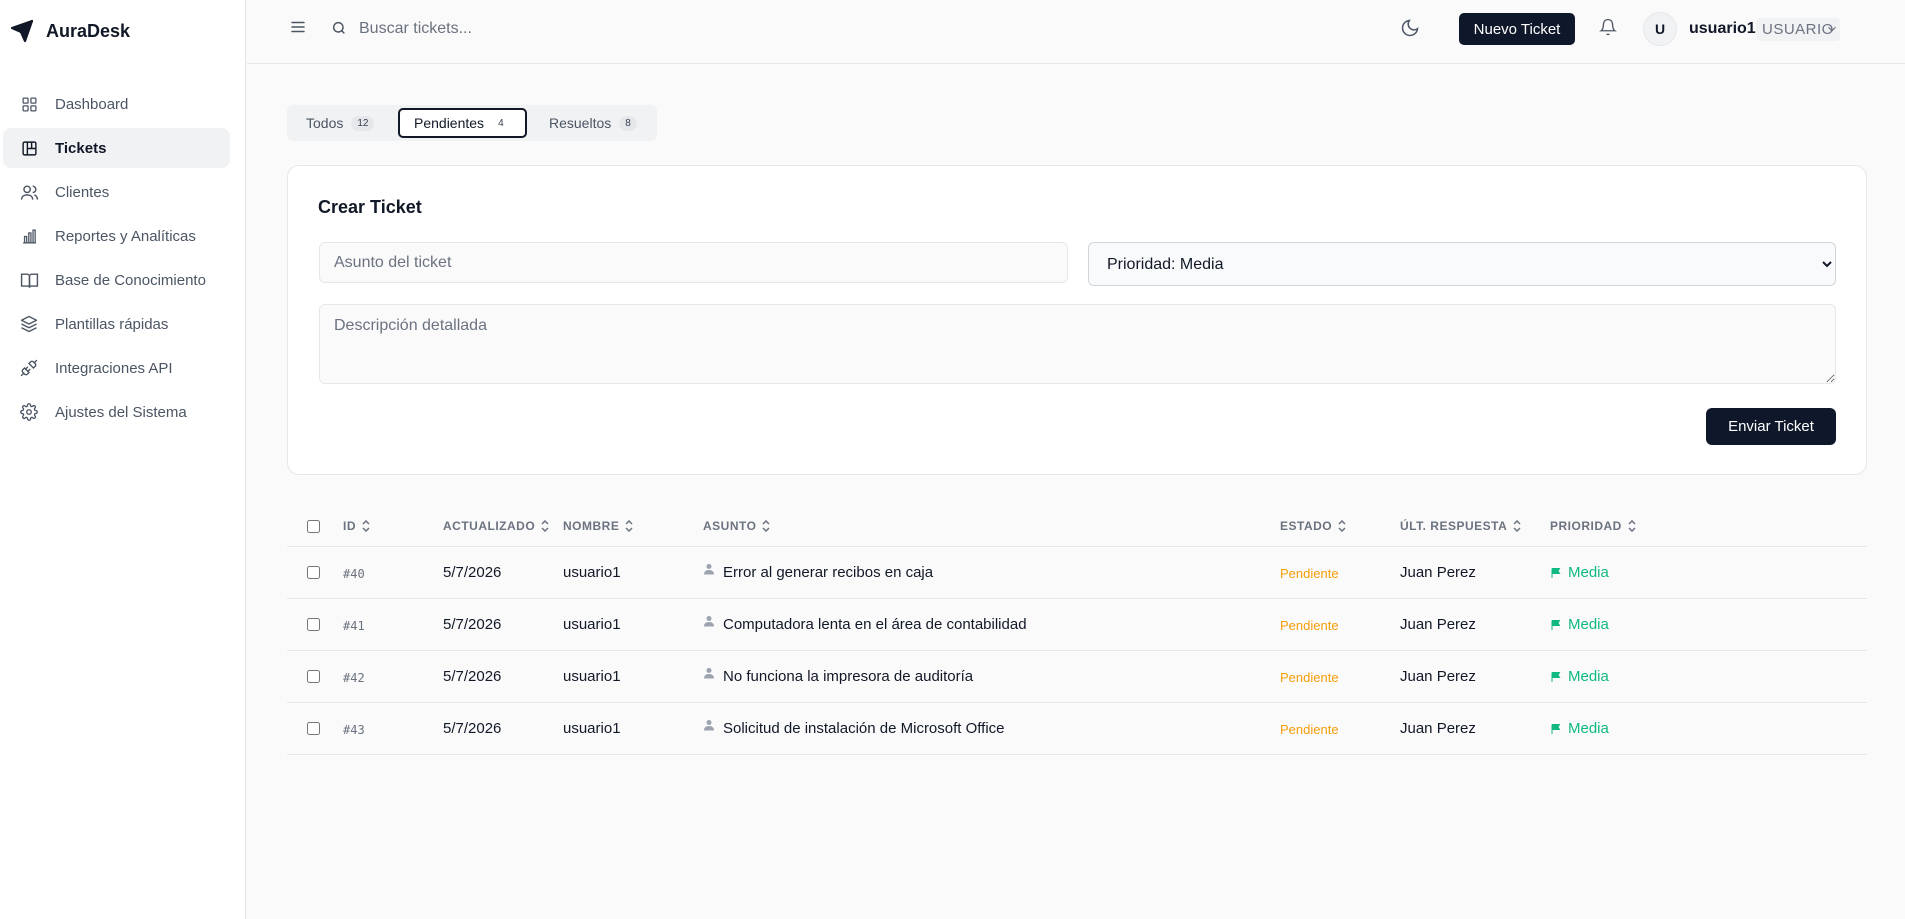 This screenshot has width=1905, height=919. I want to click on ticket-id: #41, so click(354, 626).